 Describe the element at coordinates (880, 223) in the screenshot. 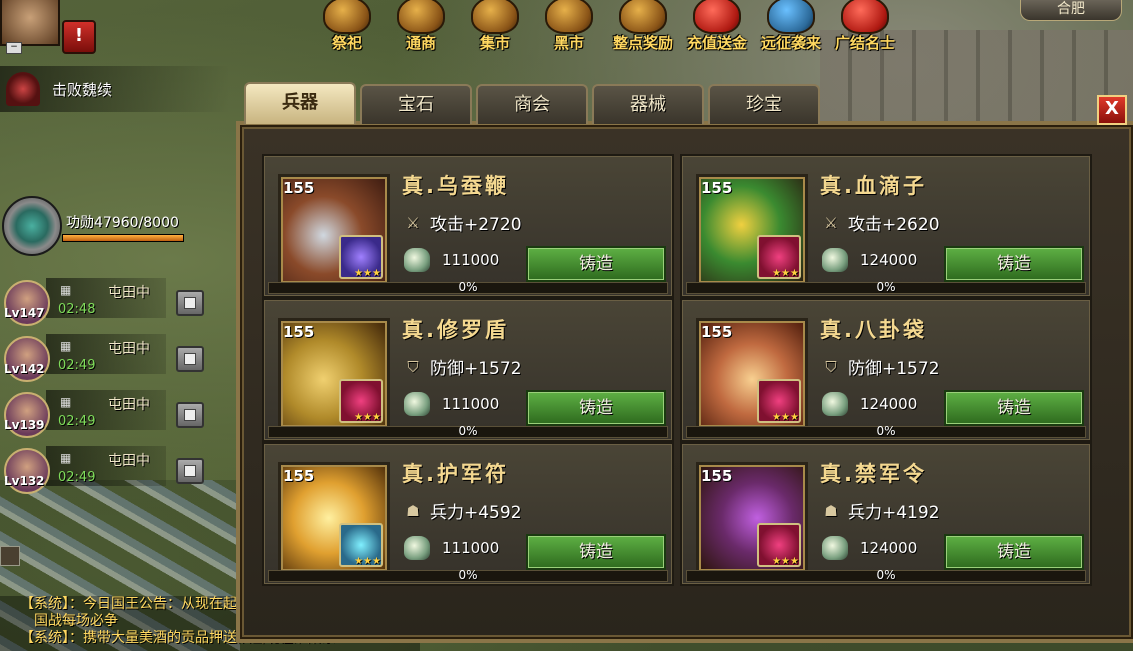

I see `item-stat: ⚔ 攻击+2620` at that location.